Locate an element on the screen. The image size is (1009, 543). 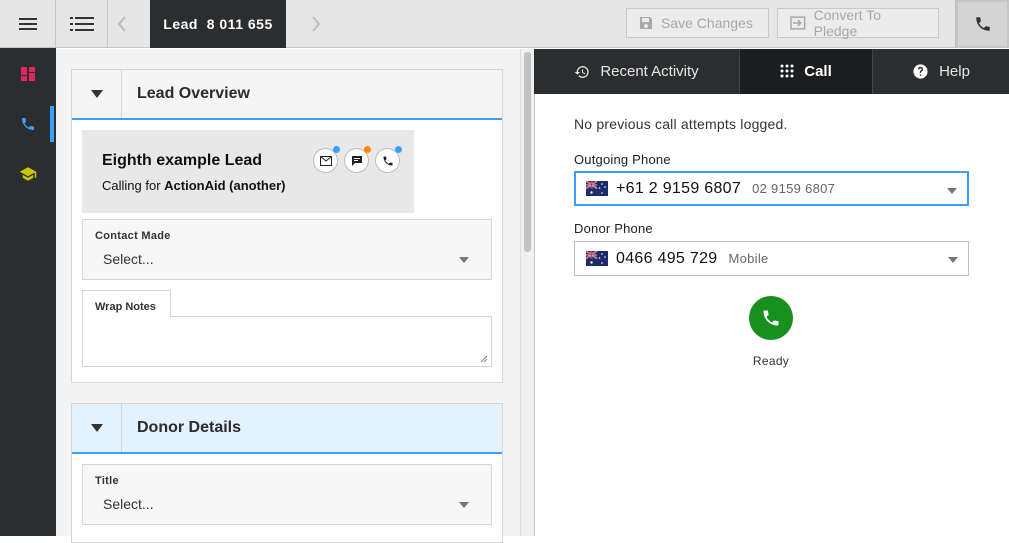
call-lead-button is located at coordinates (388, 159).